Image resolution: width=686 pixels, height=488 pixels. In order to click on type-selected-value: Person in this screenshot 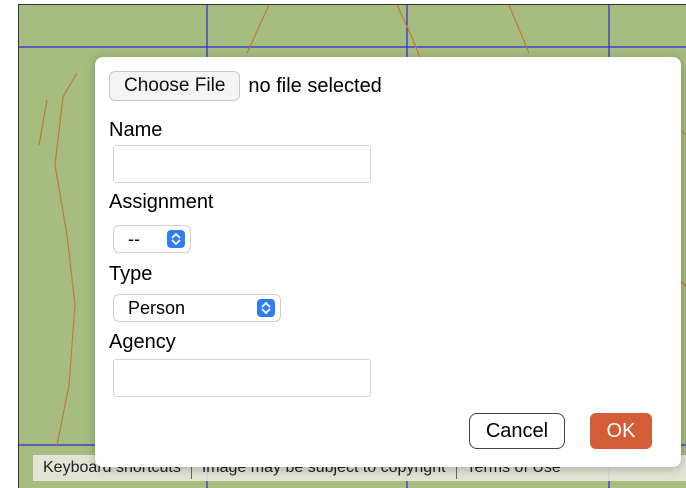, I will do `click(157, 307)`.